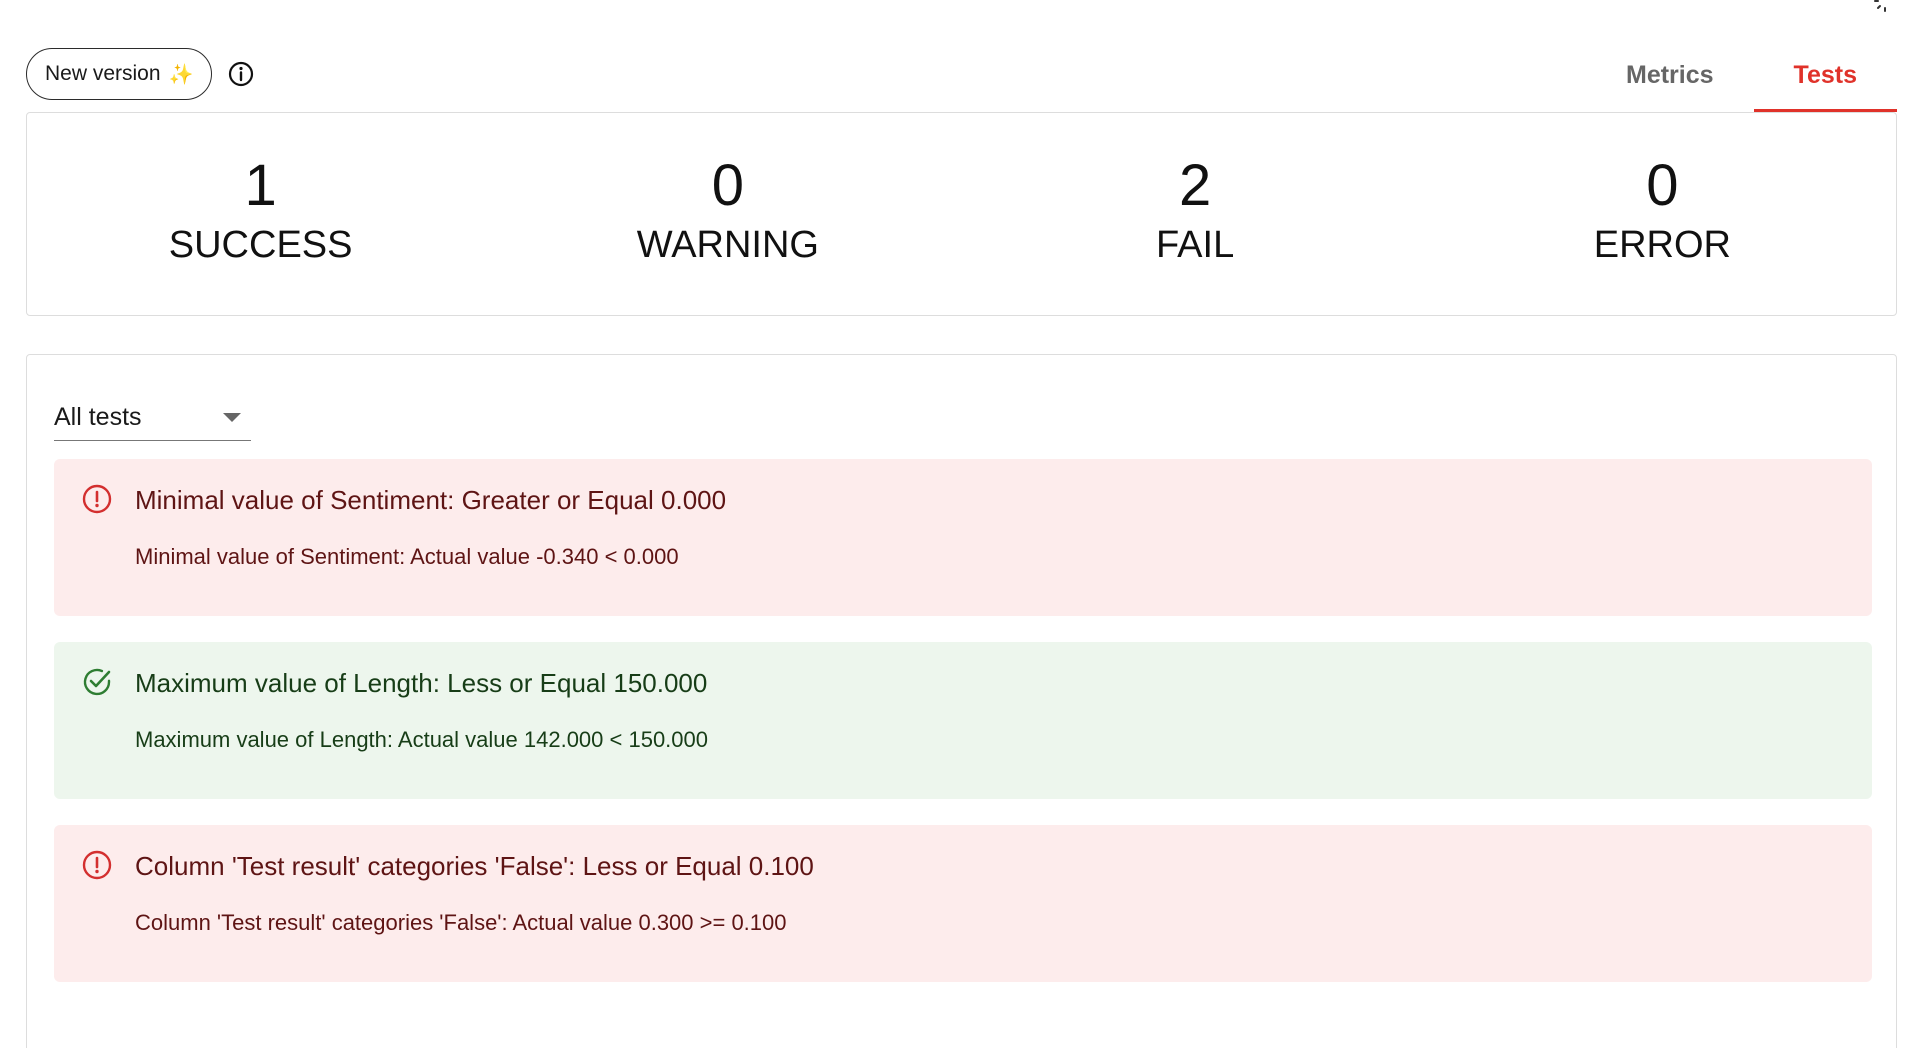 The width and height of the screenshot is (1910, 1048). Describe the element at coordinates (961, 80) in the screenshot. I see `top-bar: New version ✨ Metrics Tests` at that location.